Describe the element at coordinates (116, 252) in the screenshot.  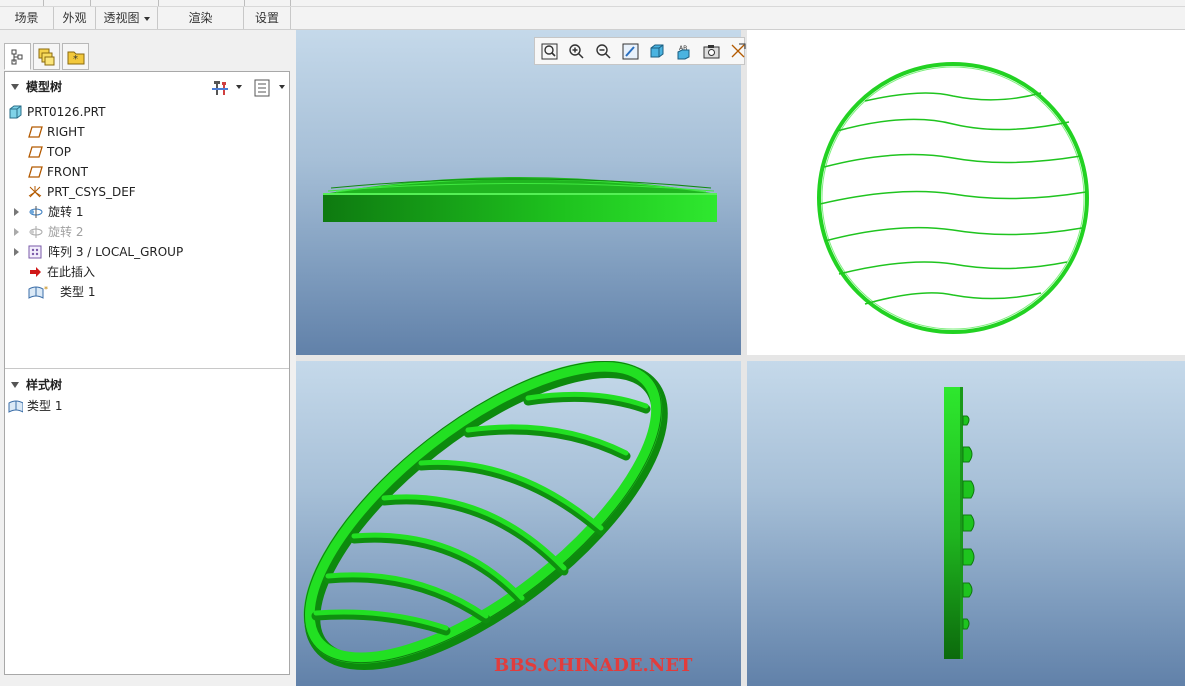
I see `tree-item-label: 阵列 3 / LOCAL_GROUP` at that location.